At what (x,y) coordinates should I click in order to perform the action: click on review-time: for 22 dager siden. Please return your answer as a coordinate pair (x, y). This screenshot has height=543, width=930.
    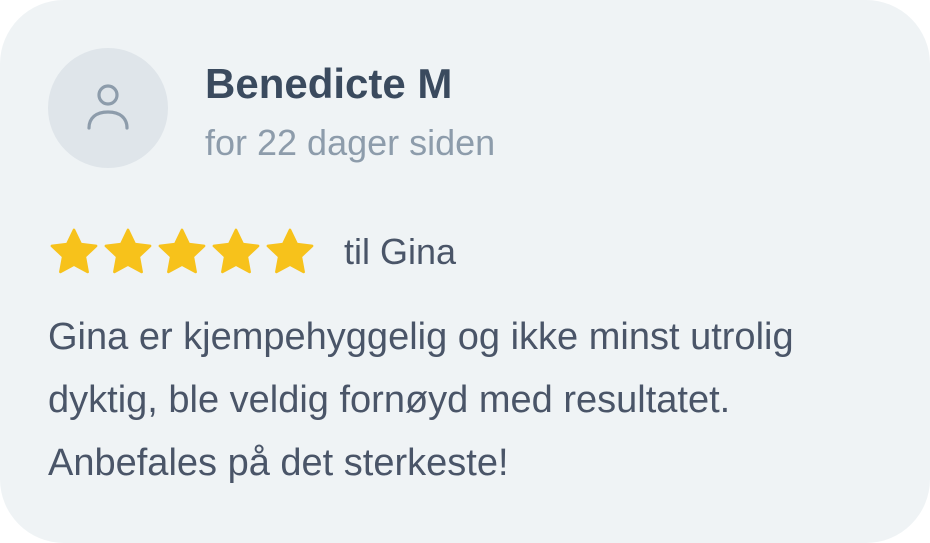
    Looking at the image, I should click on (350, 142).